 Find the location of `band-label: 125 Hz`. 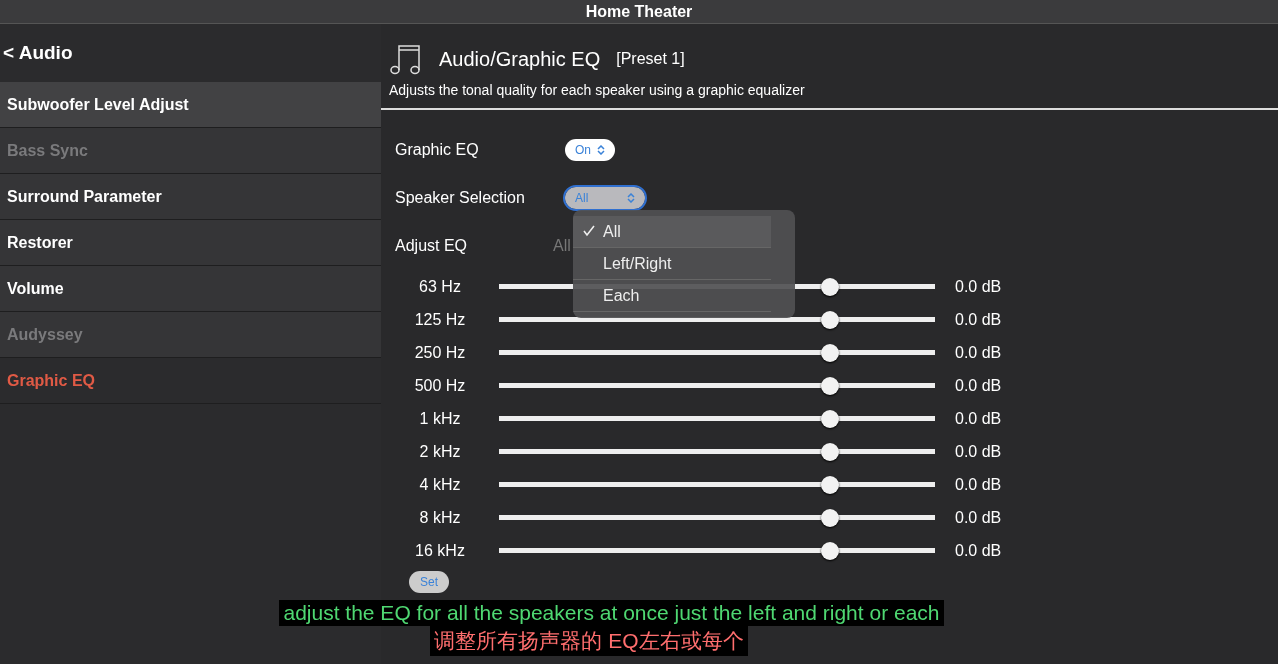

band-label: 125 Hz is located at coordinates (440, 319).